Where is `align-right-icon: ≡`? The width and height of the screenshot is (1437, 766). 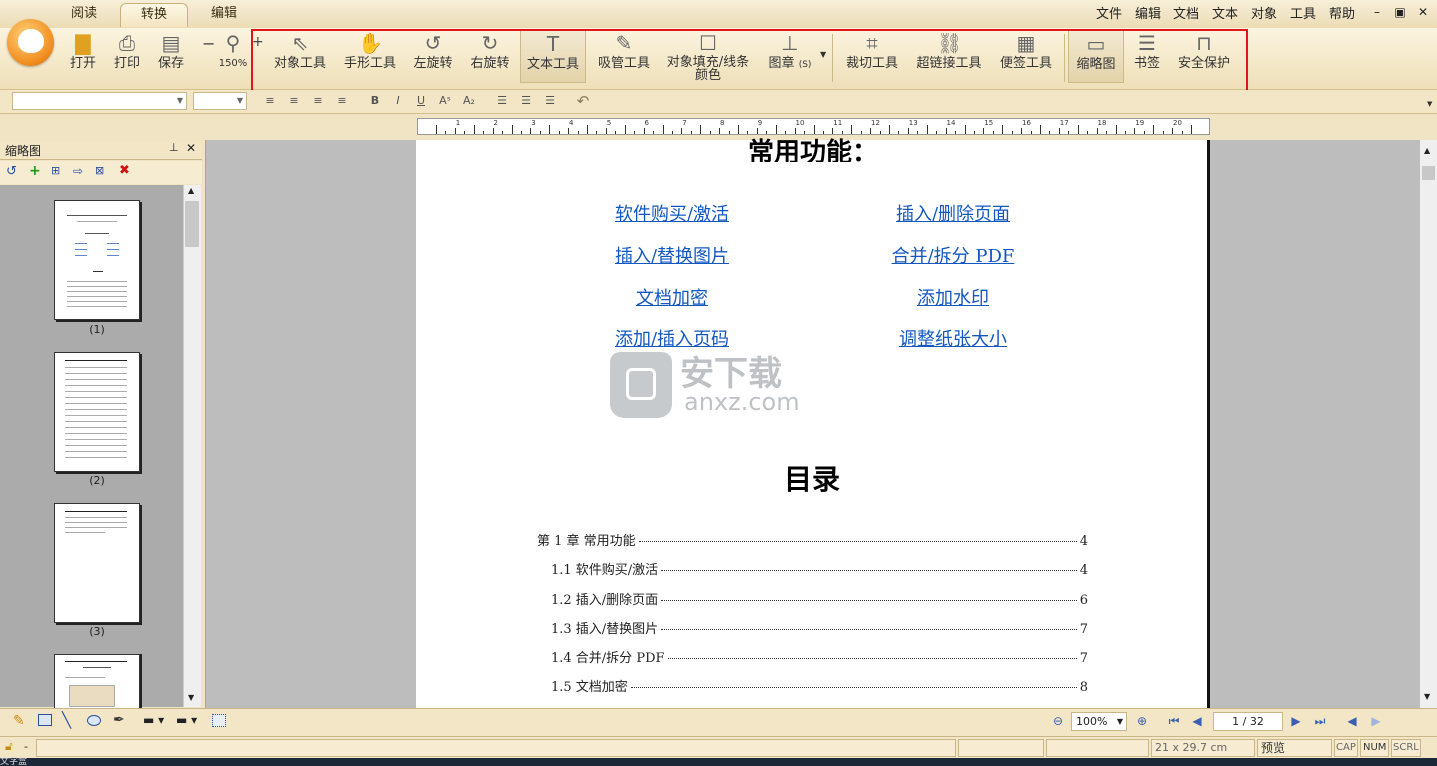
align-right-icon: ≡ is located at coordinates (318, 101).